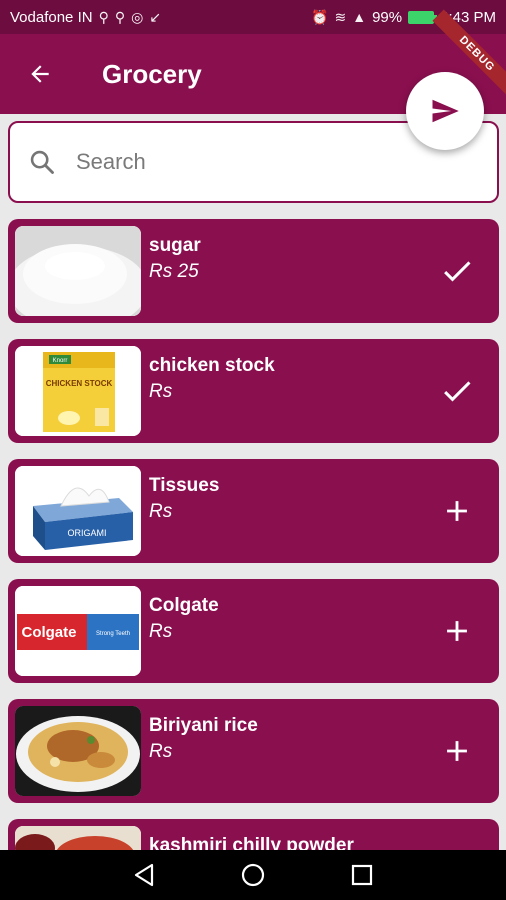 Image resolution: width=506 pixels, height=900 pixels. Describe the element at coordinates (51, 17) in the screenshot. I see `carrier-label: Vodafone IN` at that location.